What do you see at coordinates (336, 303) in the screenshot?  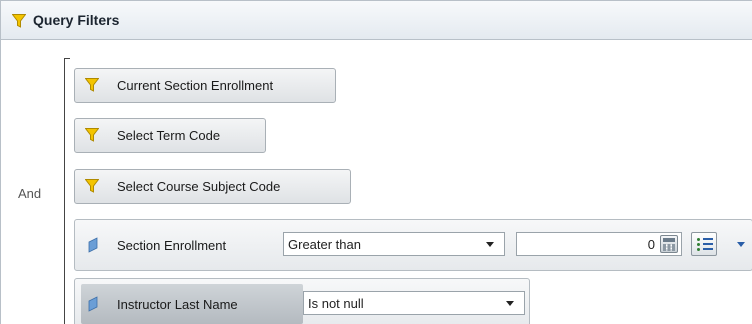 I see `operator-select-value: Is not null` at bounding box center [336, 303].